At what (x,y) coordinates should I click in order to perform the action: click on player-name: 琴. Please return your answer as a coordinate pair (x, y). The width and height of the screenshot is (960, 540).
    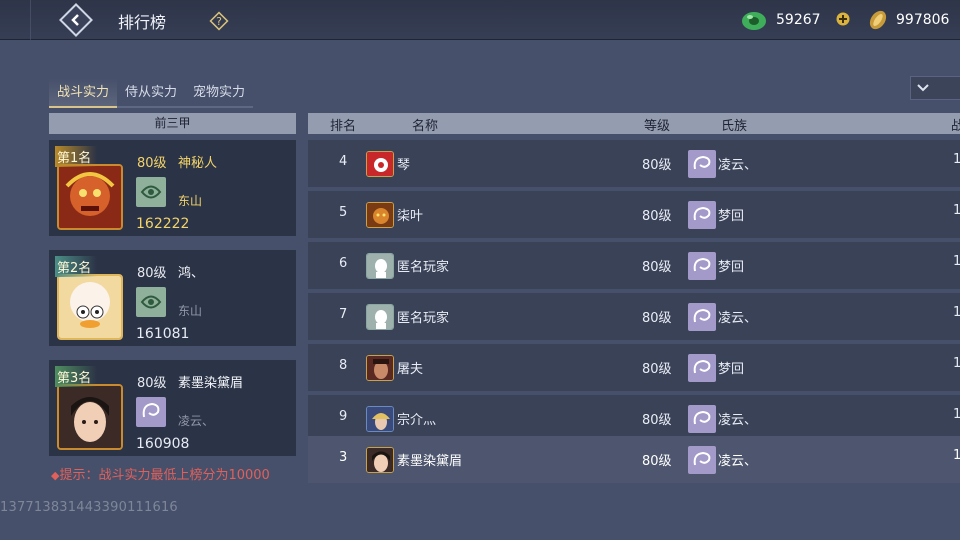
    Looking at the image, I should click on (404, 165).